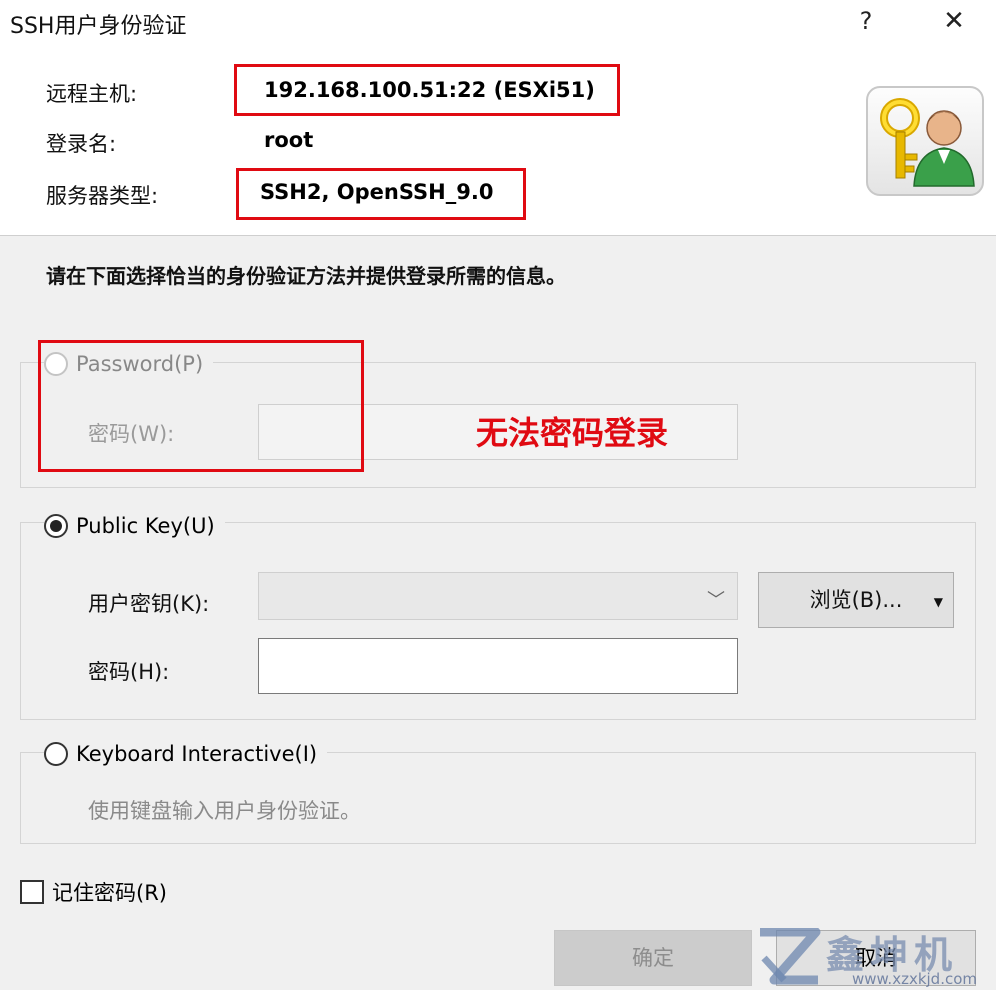  I want to click on keyboard-interactive-radio-circle, so click(56, 754).